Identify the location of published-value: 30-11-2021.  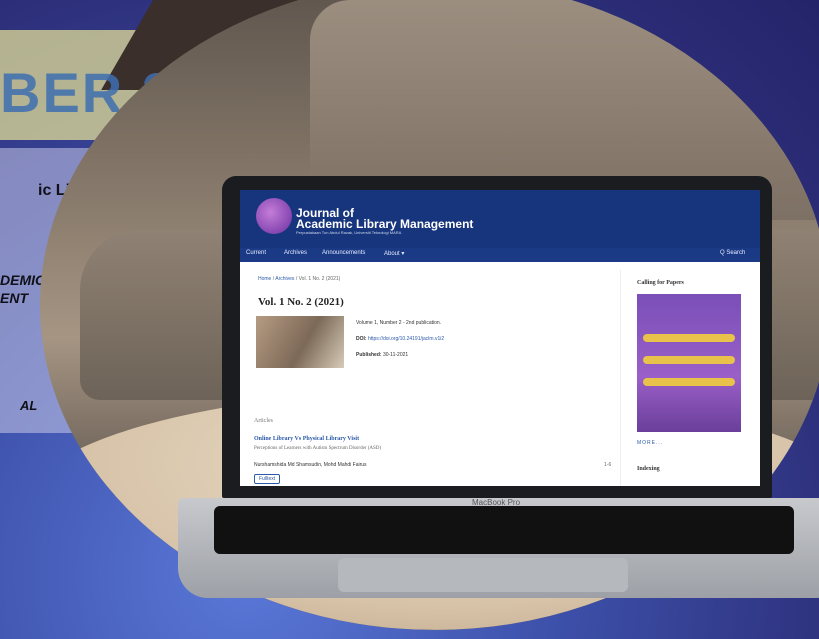
(395, 355).